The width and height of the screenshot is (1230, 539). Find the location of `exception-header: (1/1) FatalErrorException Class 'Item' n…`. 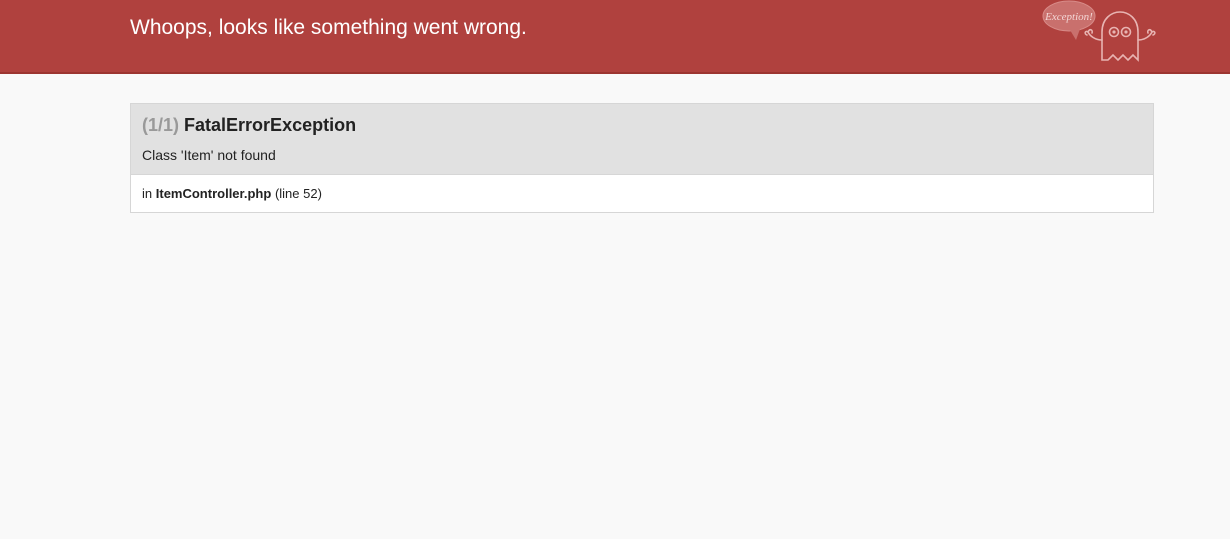

exception-header: (1/1) FatalErrorException Class 'Item' n… is located at coordinates (642, 139).